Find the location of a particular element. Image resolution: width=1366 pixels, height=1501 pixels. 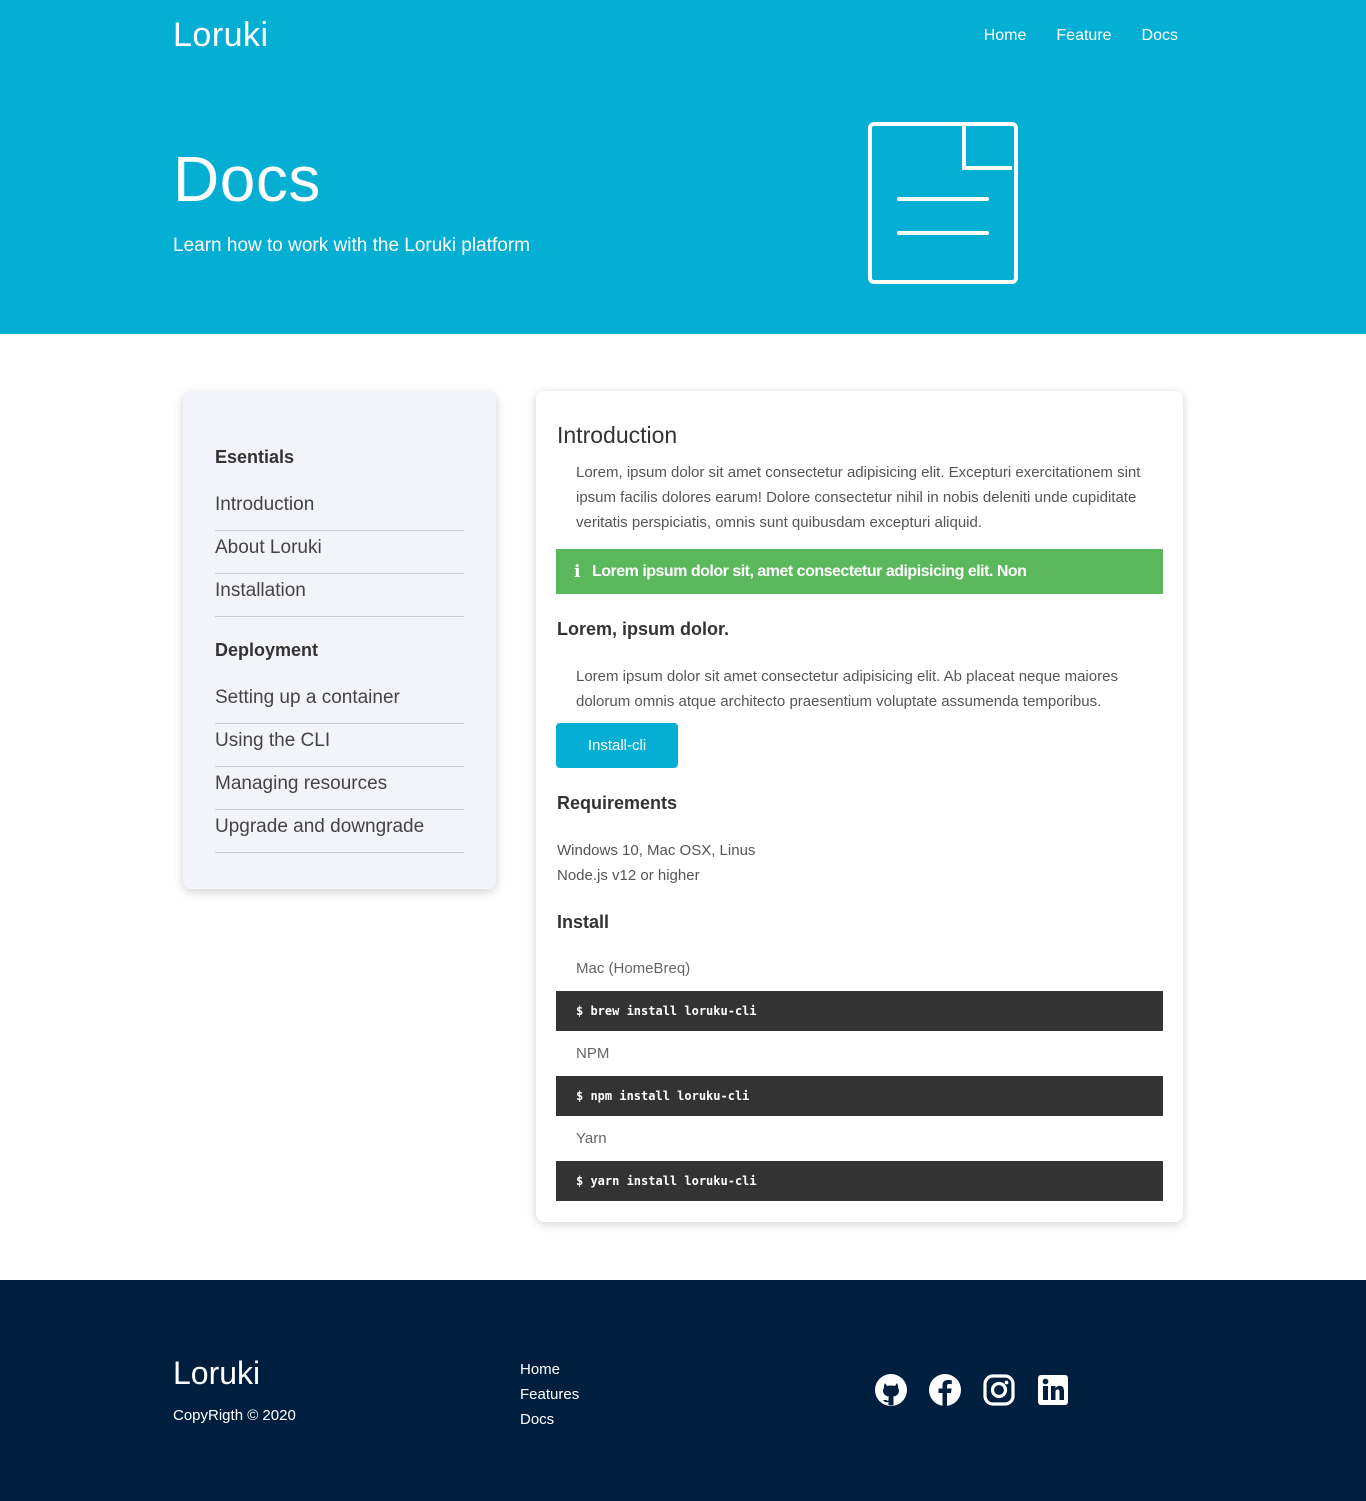

top-nav: Home Feature Docs is located at coordinates (1081, 36).